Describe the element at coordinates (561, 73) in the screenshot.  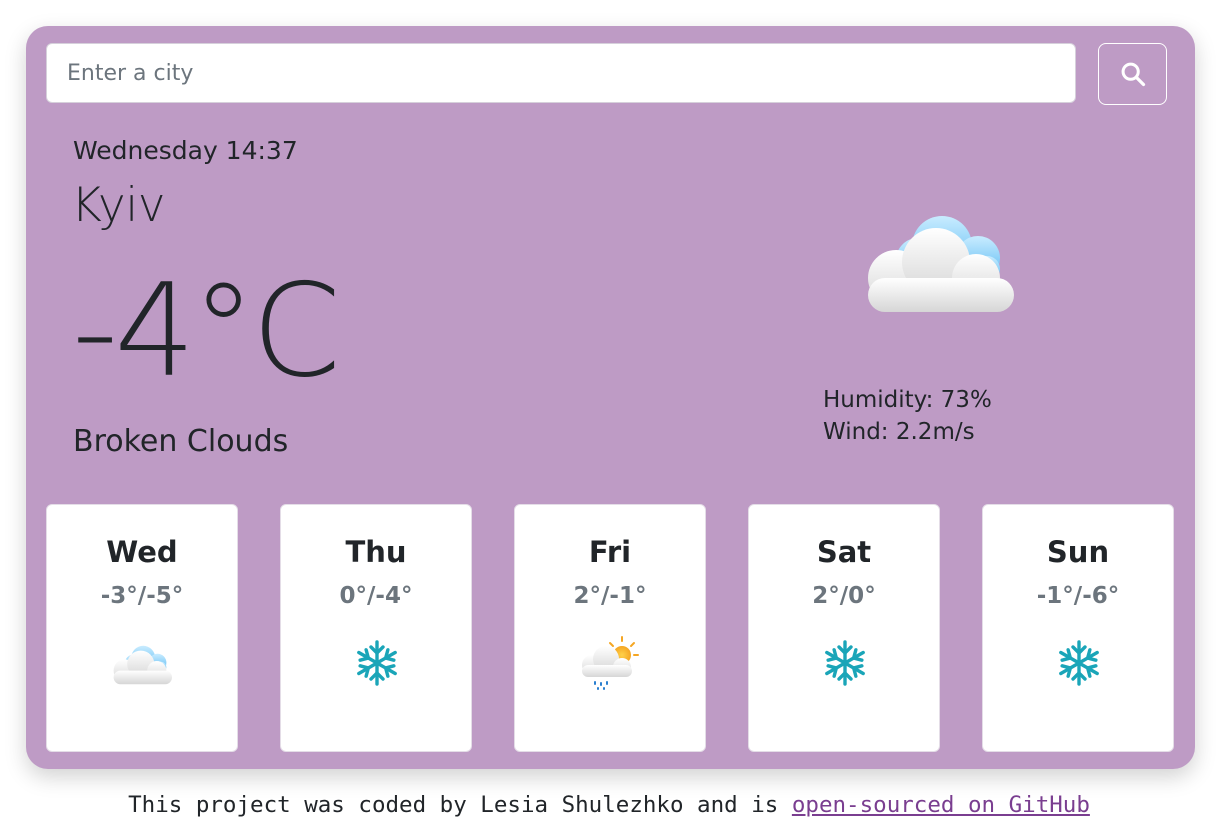
I see `search-input` at that location.